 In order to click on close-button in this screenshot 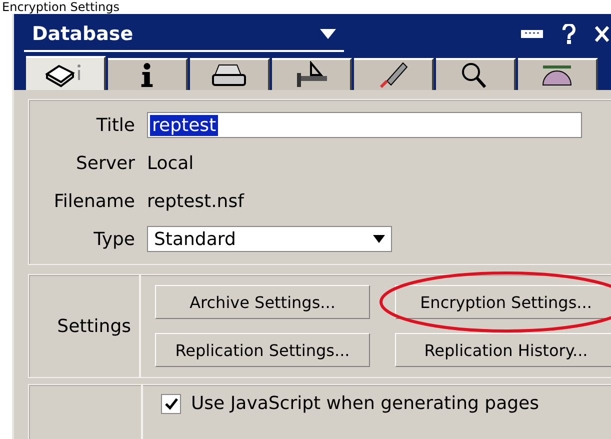, I will do `click(602, 34)`.